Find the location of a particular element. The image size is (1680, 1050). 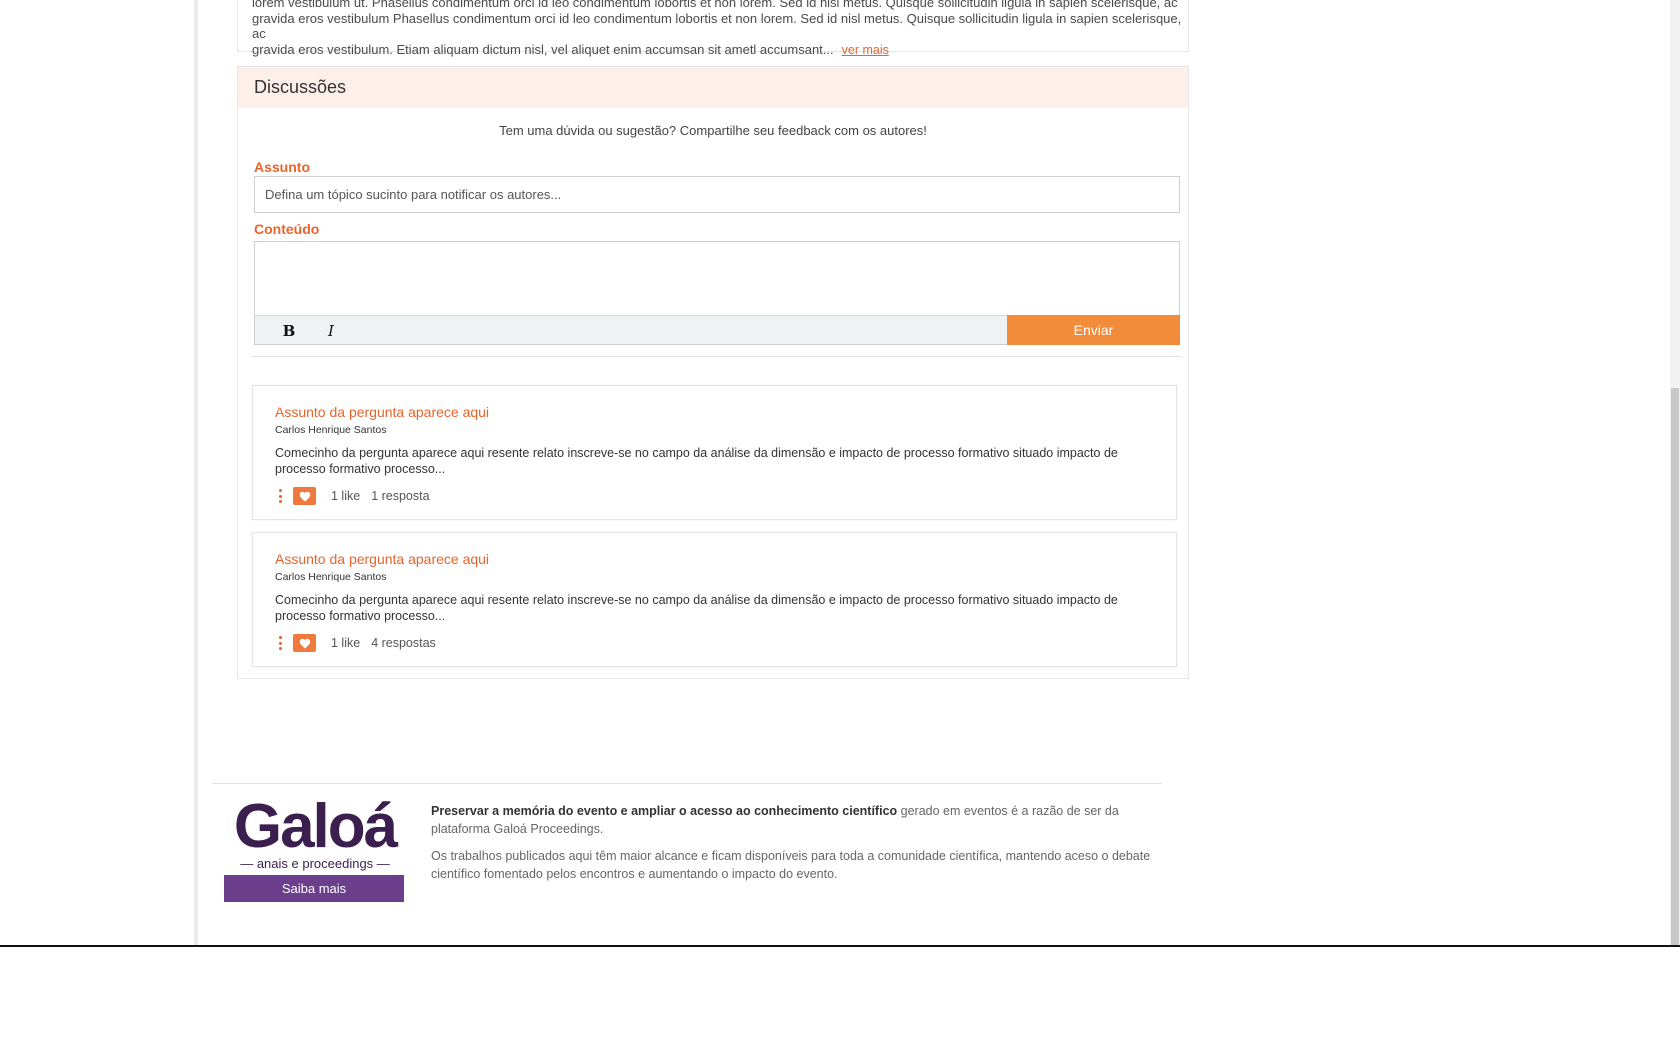

saiba-mais-button: Saiba mais is located at coordinates (314, 888).